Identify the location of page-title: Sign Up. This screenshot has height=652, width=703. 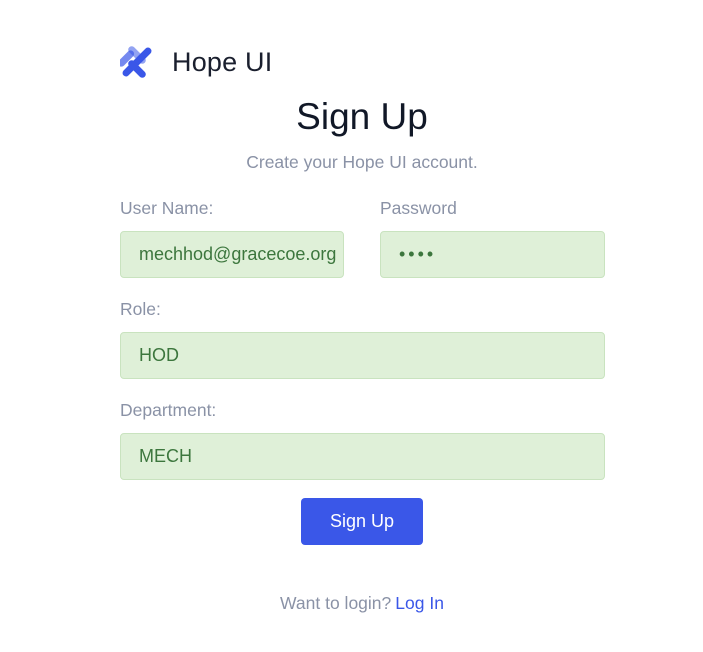
(362, 116).